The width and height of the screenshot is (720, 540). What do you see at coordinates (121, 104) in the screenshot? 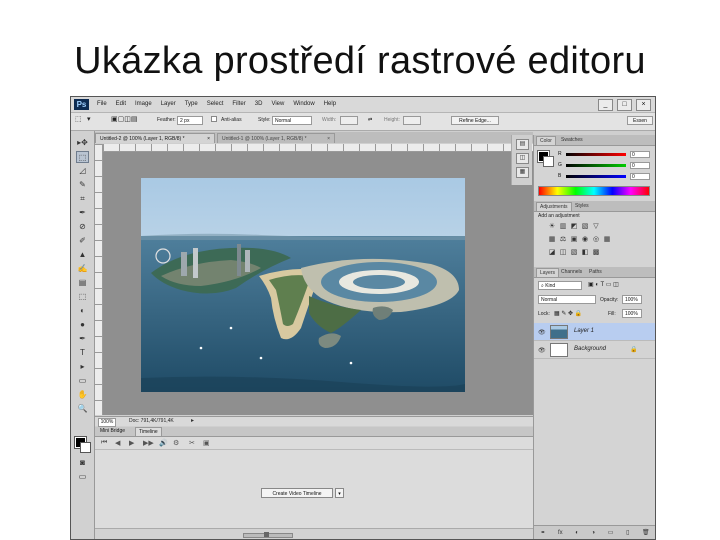
I see `menu-edit: Edit` at bounding box center [121, 104].